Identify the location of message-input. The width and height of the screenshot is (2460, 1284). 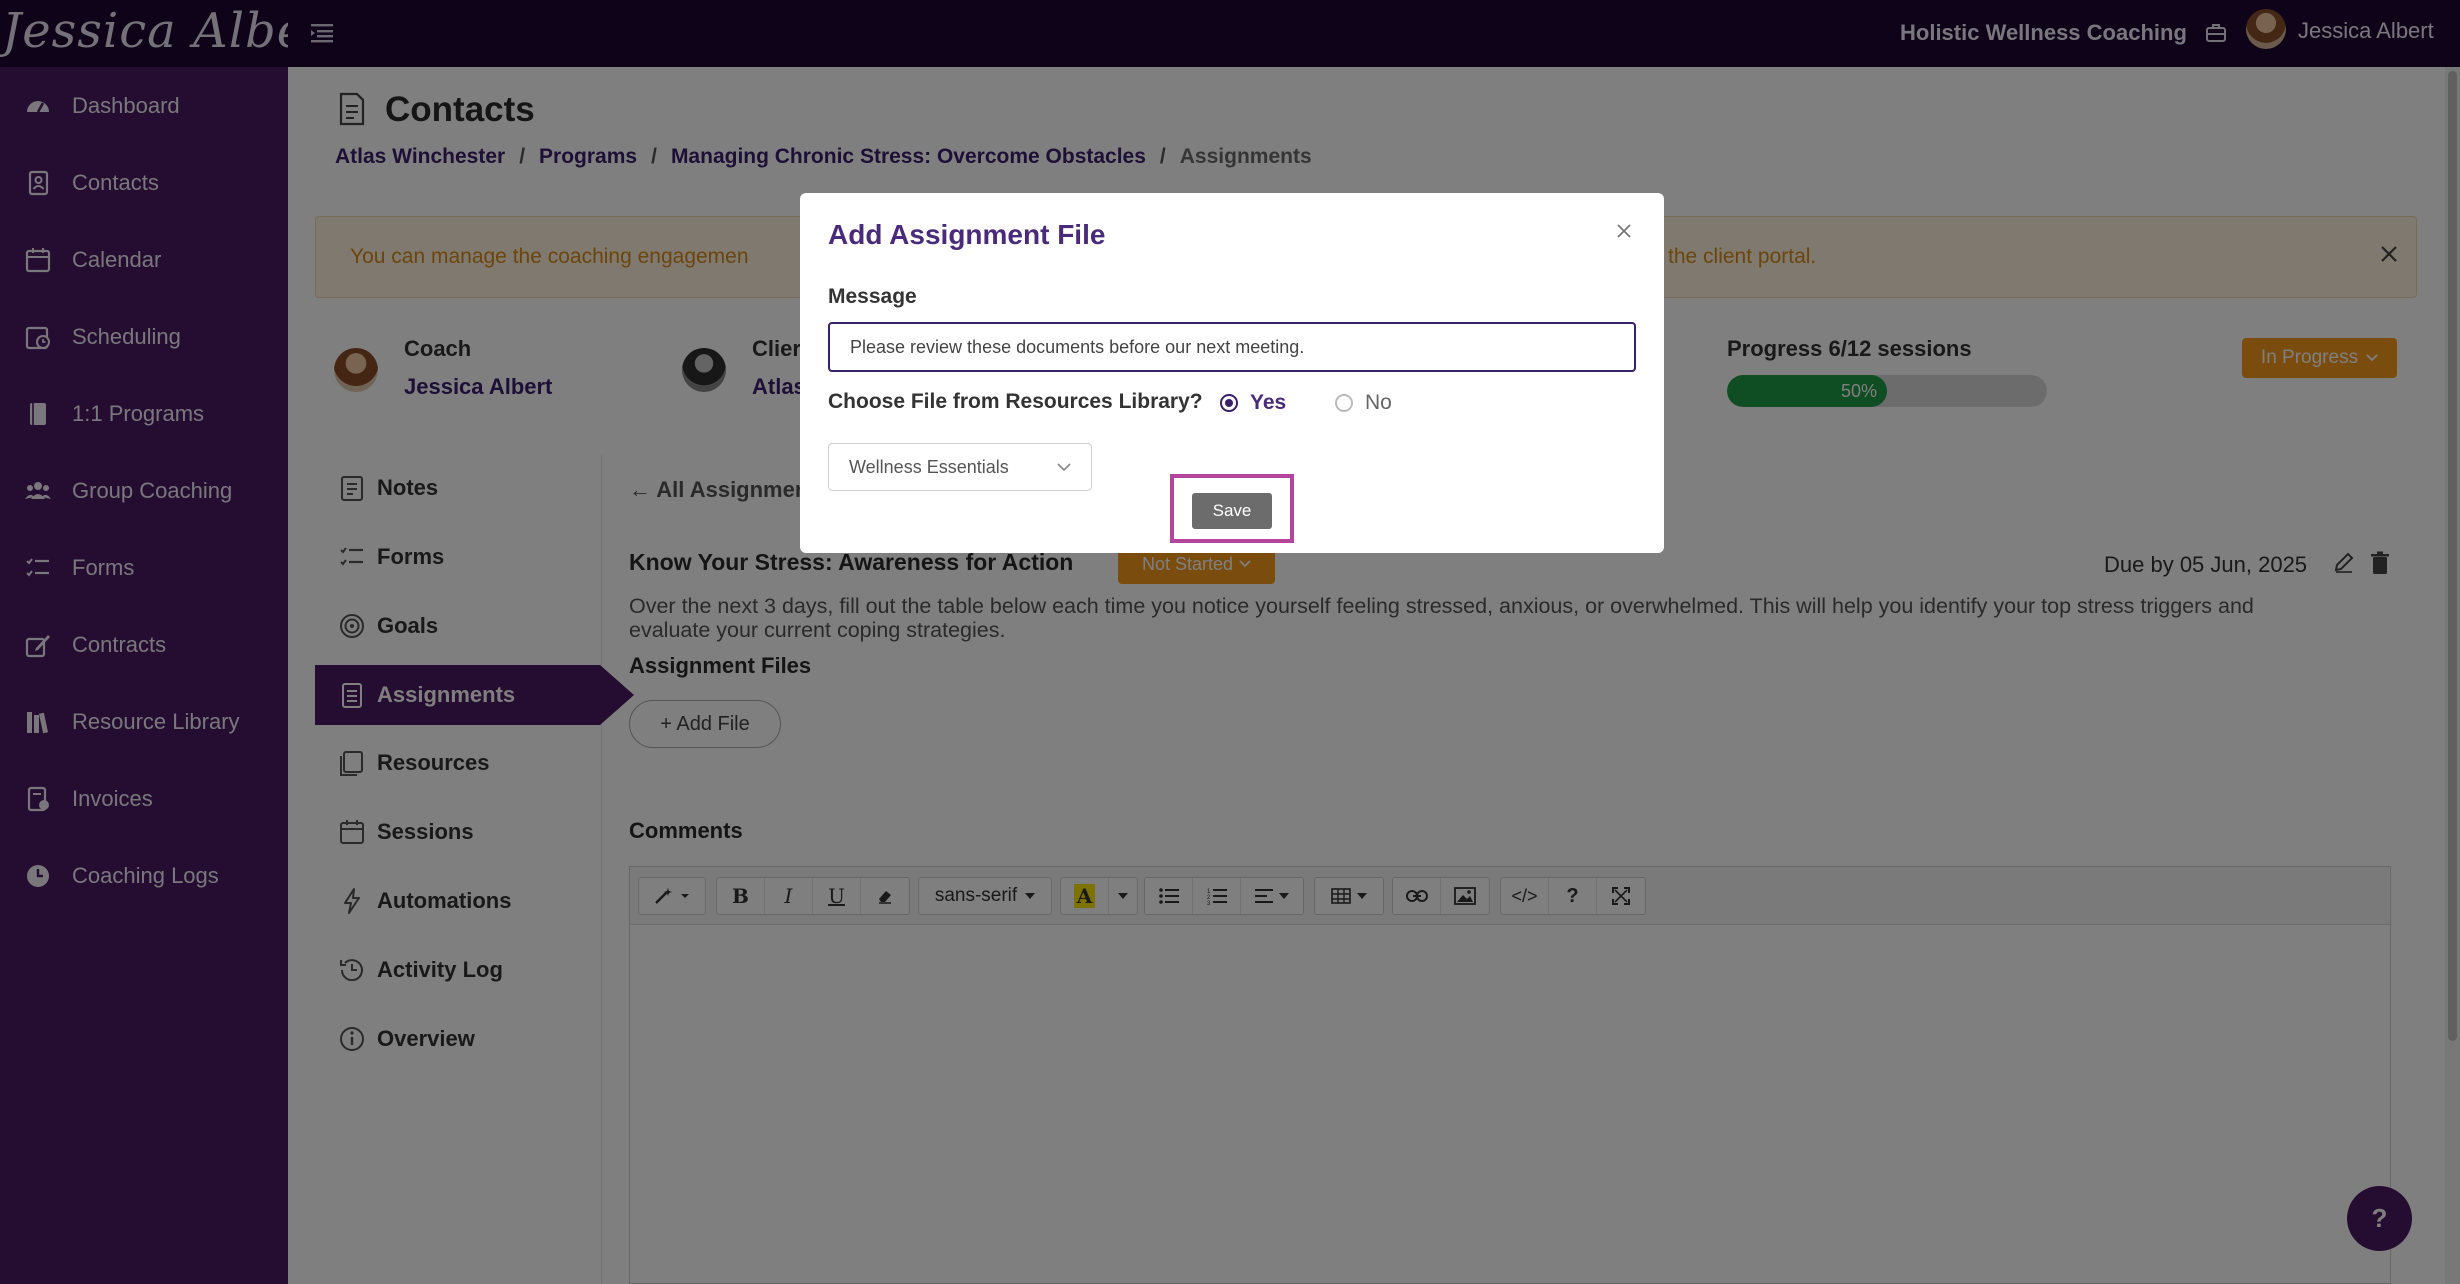
(1232, 347).